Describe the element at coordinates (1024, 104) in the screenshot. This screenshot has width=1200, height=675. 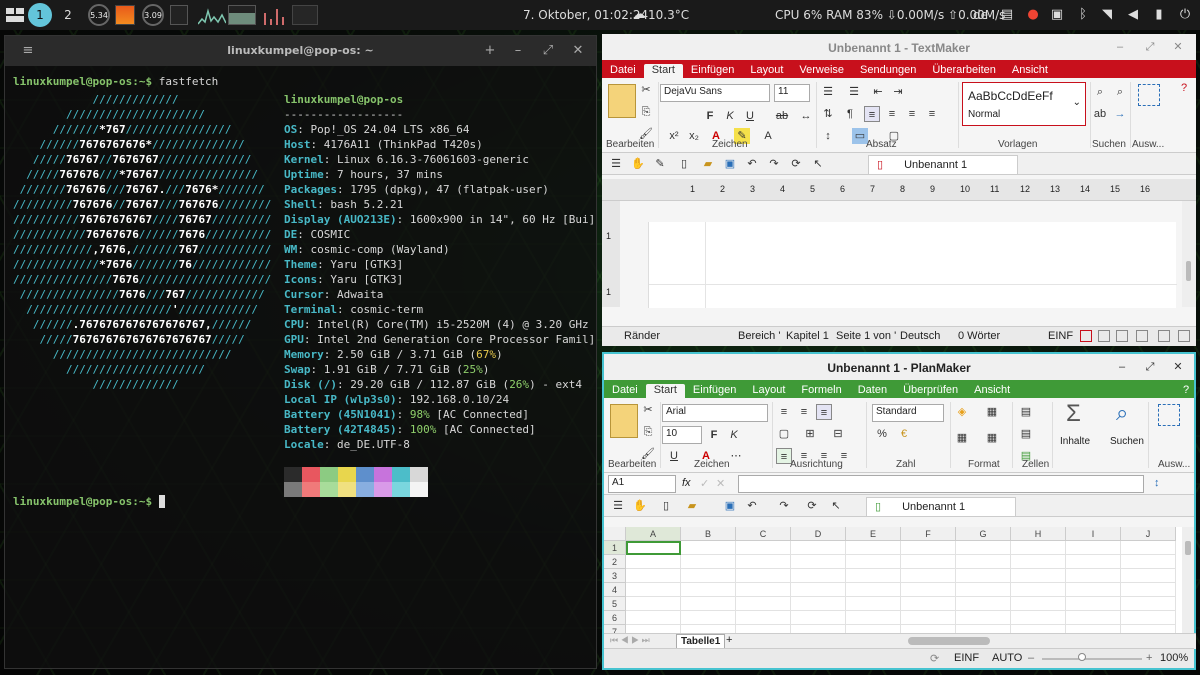
I see `style-gallery: AaBbCcDdEeFf Normal ⌄` at that location.